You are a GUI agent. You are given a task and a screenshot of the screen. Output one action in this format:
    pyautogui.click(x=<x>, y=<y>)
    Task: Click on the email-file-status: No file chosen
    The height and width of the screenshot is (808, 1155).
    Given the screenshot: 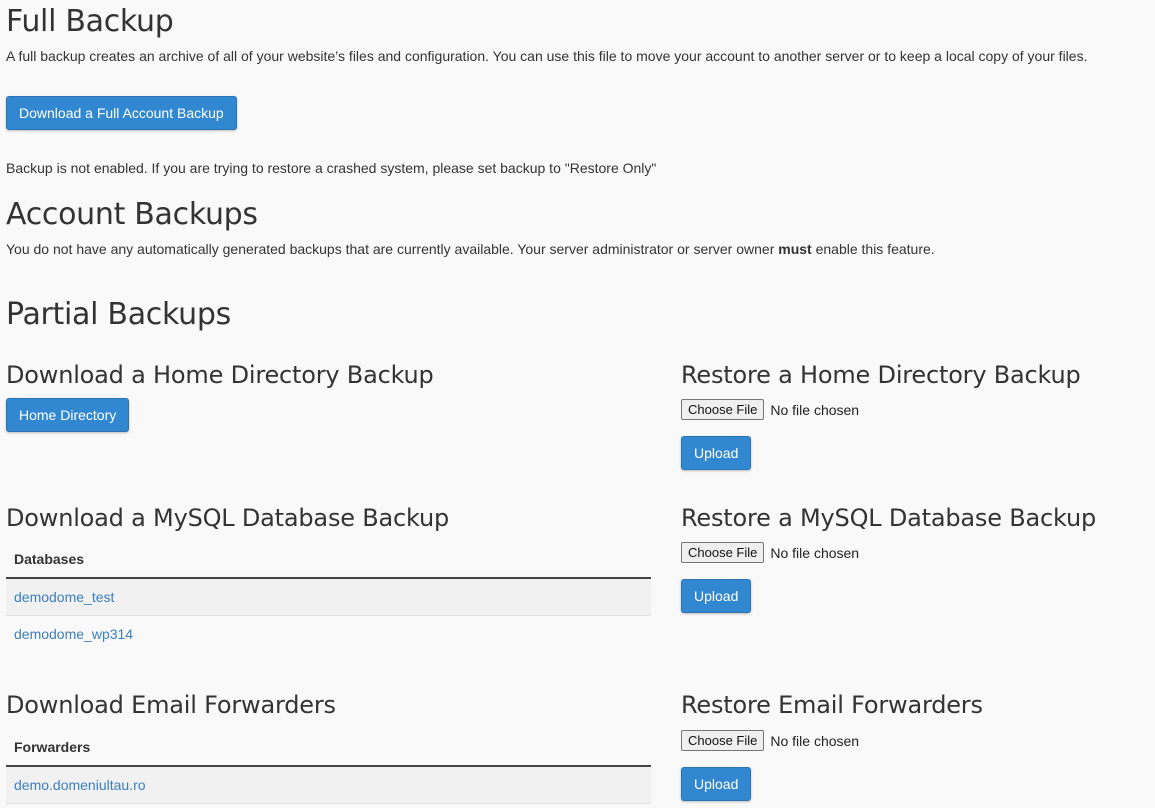 What is the action you would take?
    pyautogui.click(x=815, y=740)
    